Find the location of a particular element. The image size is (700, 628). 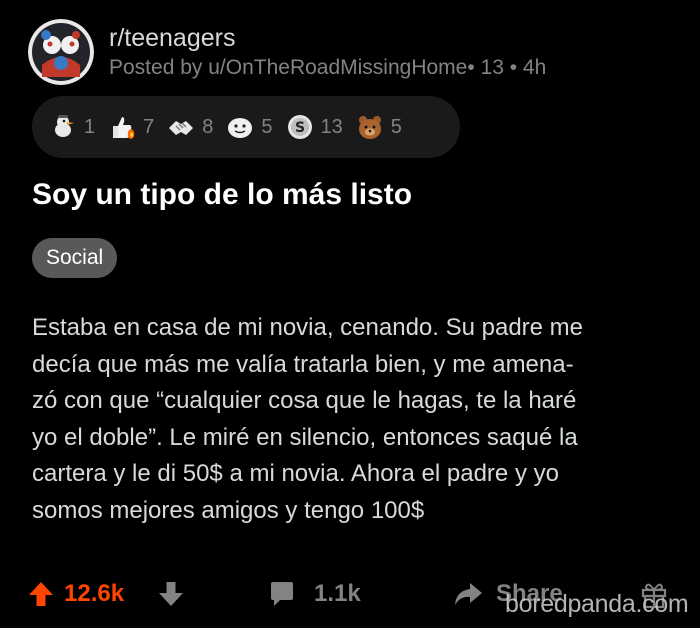

comments-button: 1.1k is located at coordinates (314, 594).